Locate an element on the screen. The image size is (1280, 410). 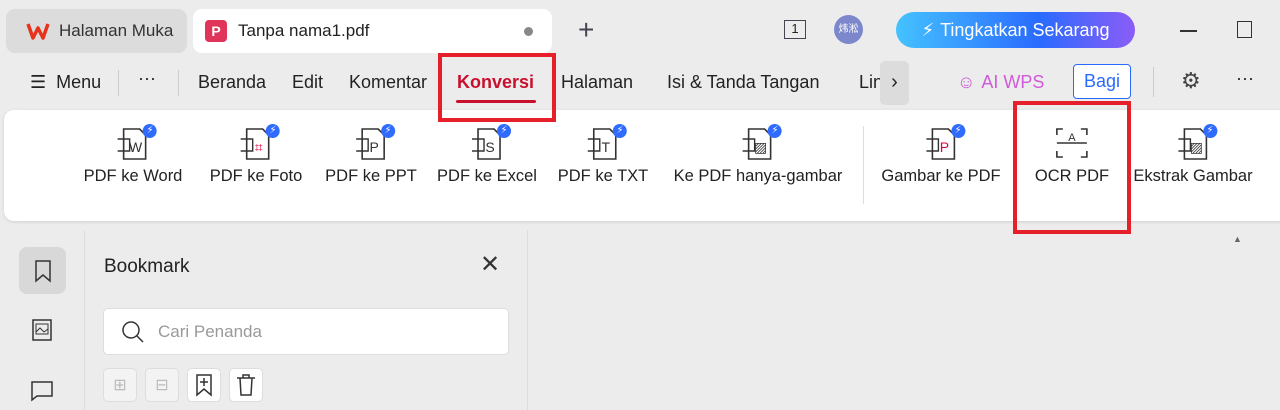
ai-label: AI WPS is located at coordinates (1013, 82).